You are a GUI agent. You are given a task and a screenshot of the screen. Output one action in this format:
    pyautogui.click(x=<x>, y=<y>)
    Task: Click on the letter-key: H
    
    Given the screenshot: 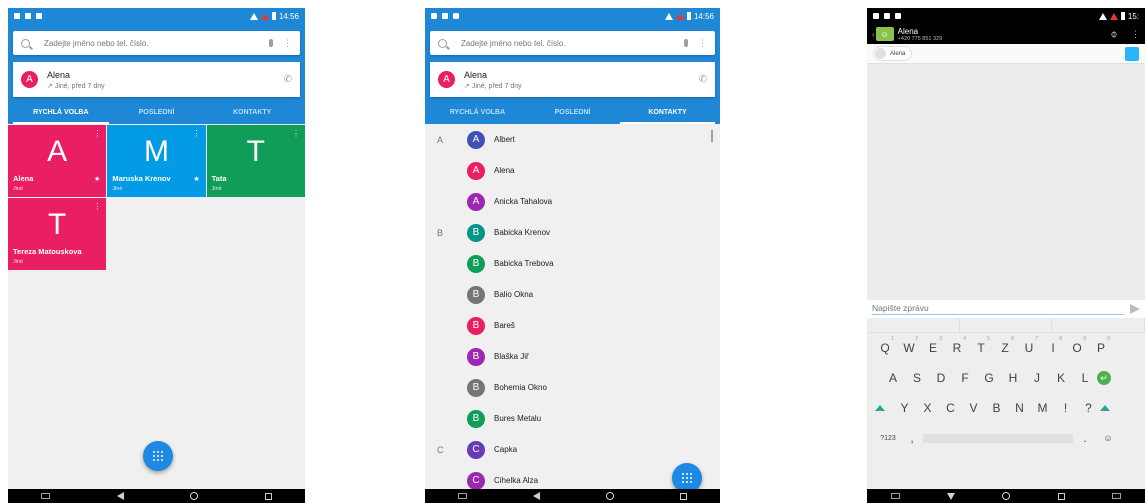 What is the action you would take?
    pyautogui.click(x=1013, y=378)
    